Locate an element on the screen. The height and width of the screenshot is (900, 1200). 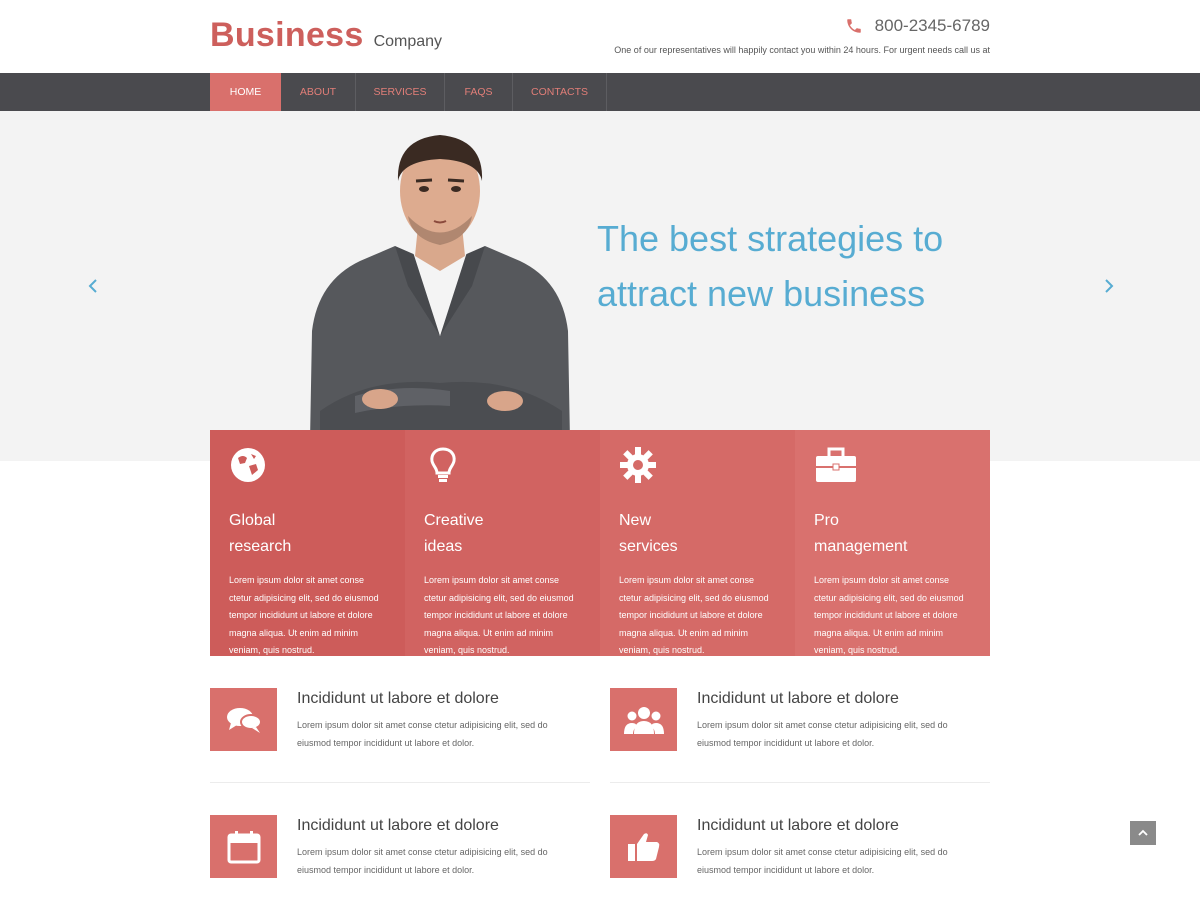
feature-title: New services is located at coordinates (648, 533).